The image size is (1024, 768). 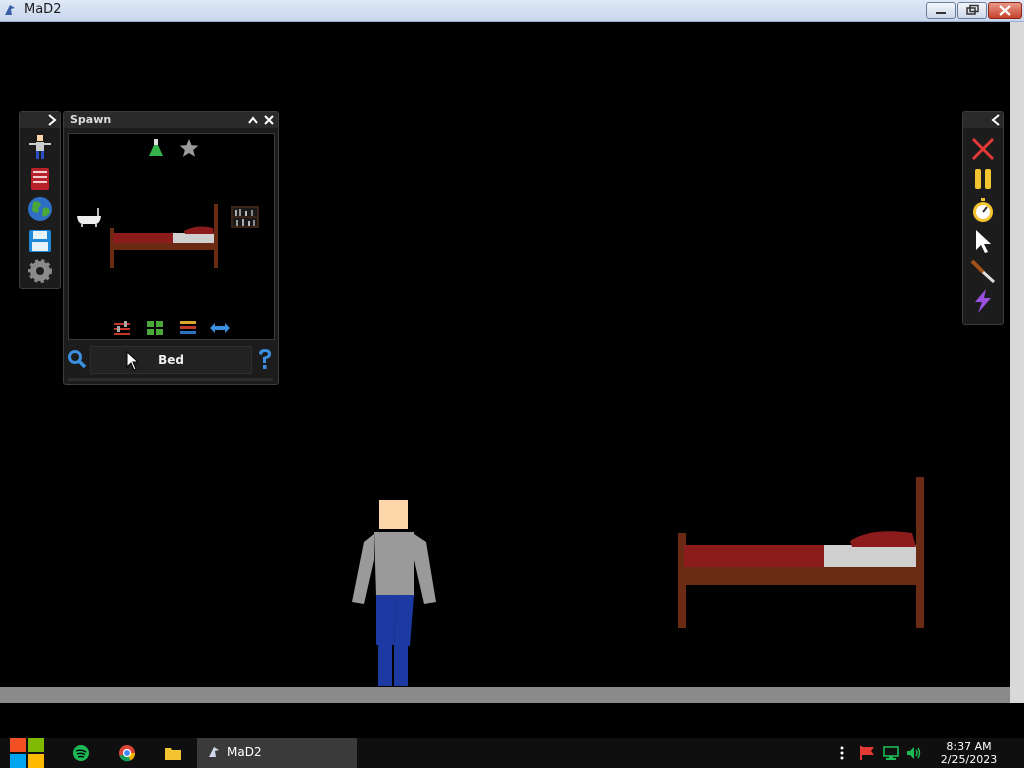 I want to click on spawn-item-bed, so click(x=165, y=236).